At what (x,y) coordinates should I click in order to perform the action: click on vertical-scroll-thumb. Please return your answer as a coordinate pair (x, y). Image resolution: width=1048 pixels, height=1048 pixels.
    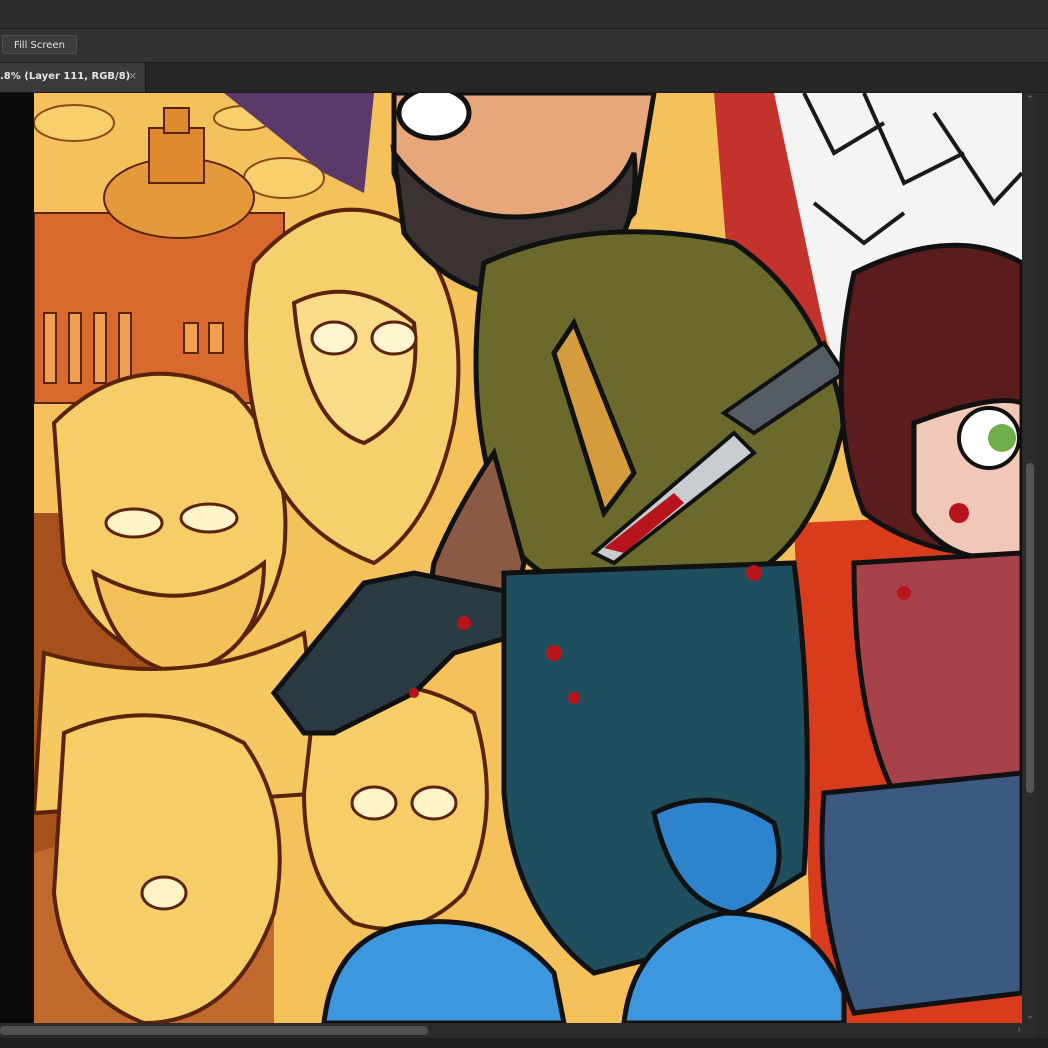
    Looking at the image, I should click on (1030, 628).